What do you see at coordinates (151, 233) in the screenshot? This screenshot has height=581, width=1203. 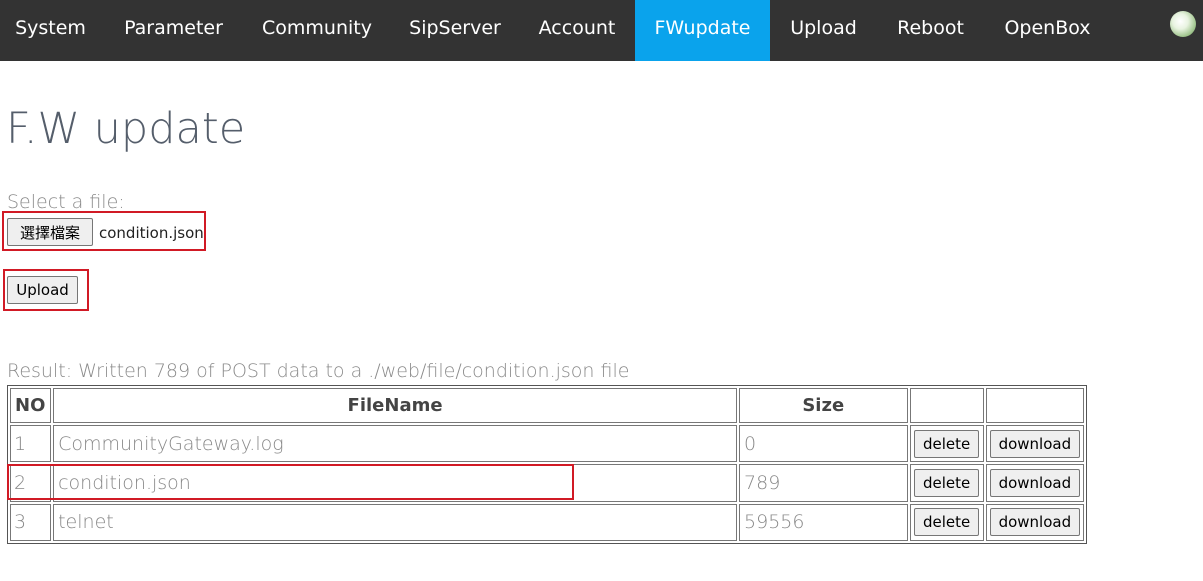 I see `selected-file-name: condition.json` at bounding box center [151, 233].